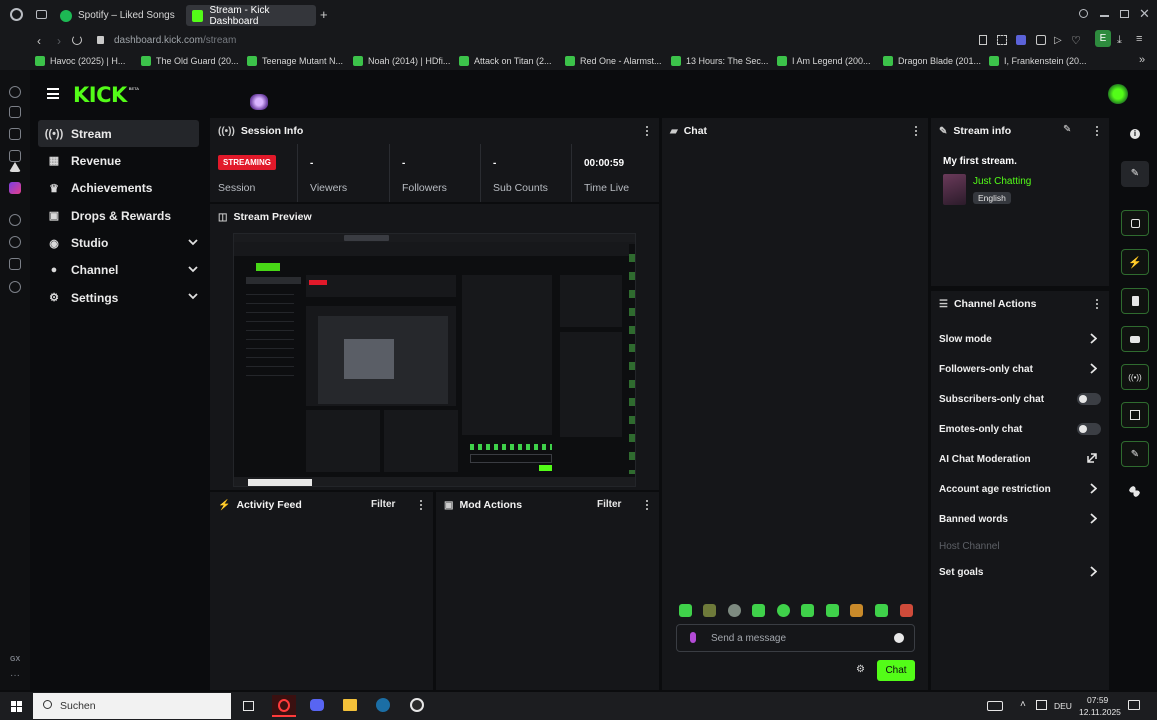 The image size is (1157, 720). I want to click on hamburger-menu-icon, so click(53, 93).